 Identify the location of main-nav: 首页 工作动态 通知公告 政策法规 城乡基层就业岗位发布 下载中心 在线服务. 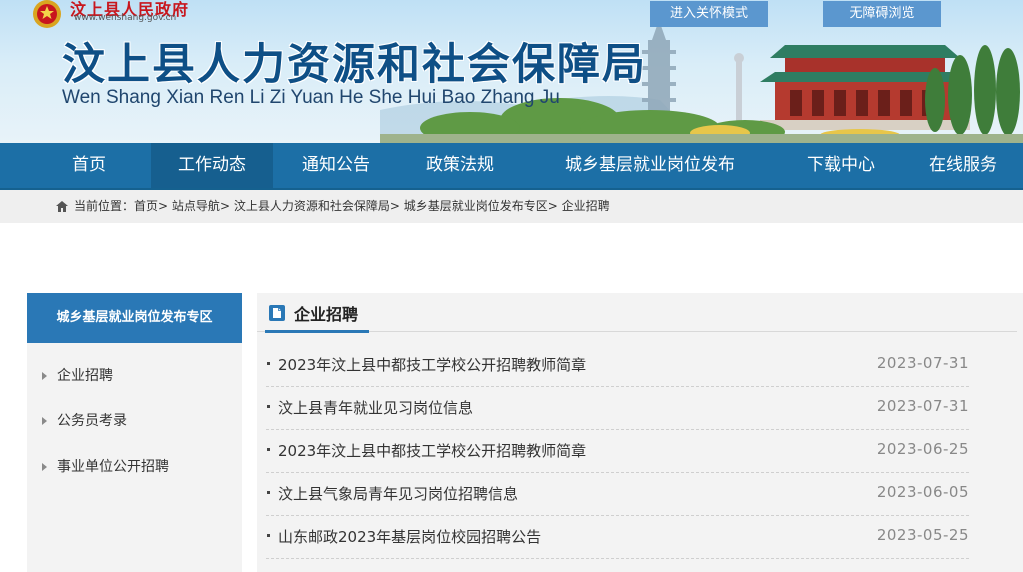
(511, 166).